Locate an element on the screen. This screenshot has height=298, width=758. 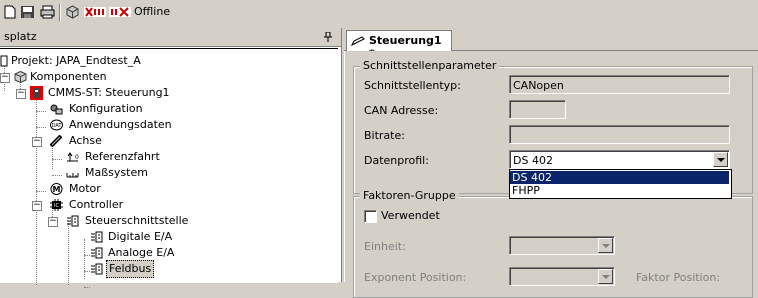
svg-text: DAT is located at coordinates (57, 126).